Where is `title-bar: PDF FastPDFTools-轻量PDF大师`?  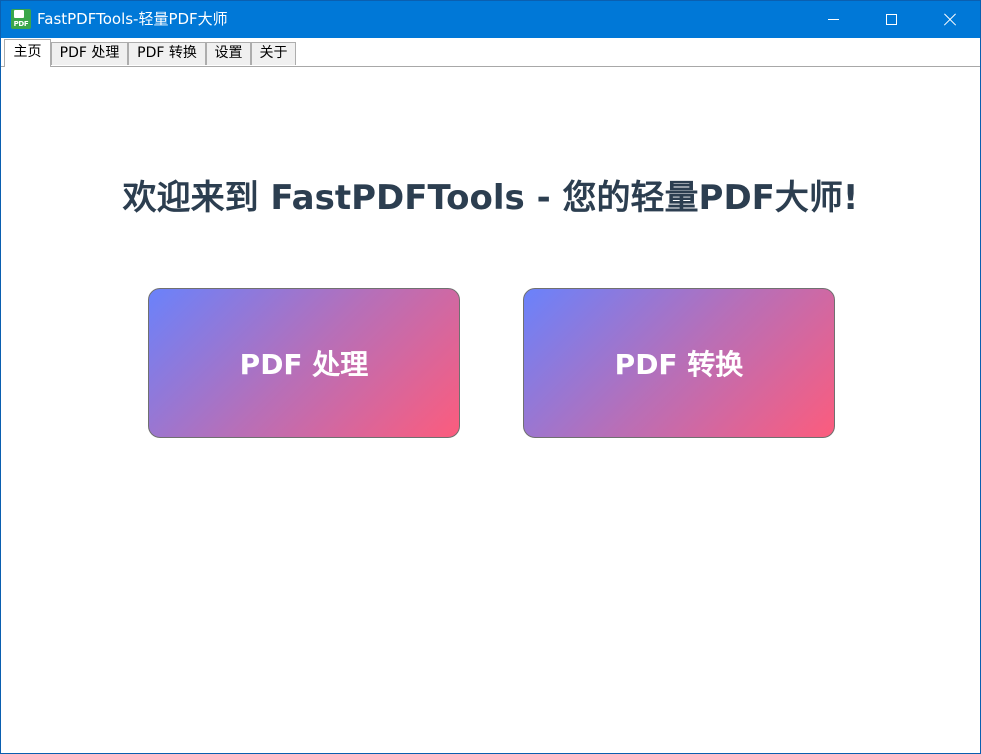
title-bar: PDF FastPDFTools-轻量PDF大师 is located at coordinates (490, 19).